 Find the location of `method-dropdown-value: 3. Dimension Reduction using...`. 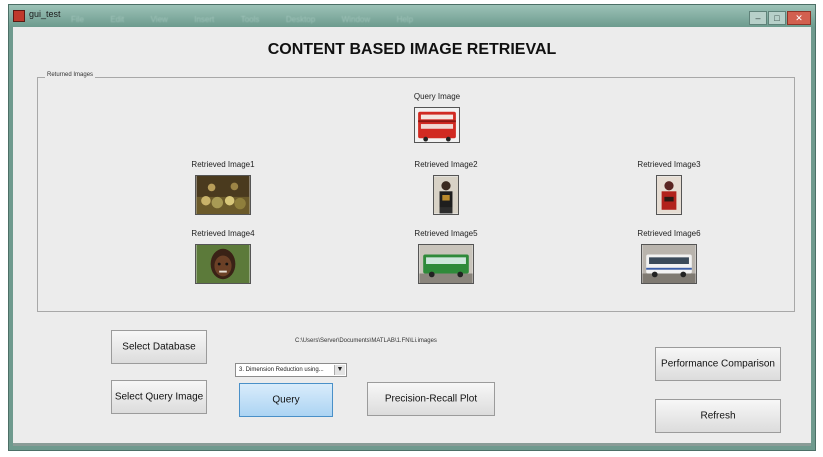

method-dropdown-value: 3. Dimension Reduction using... is located at coordinates (281, 370).